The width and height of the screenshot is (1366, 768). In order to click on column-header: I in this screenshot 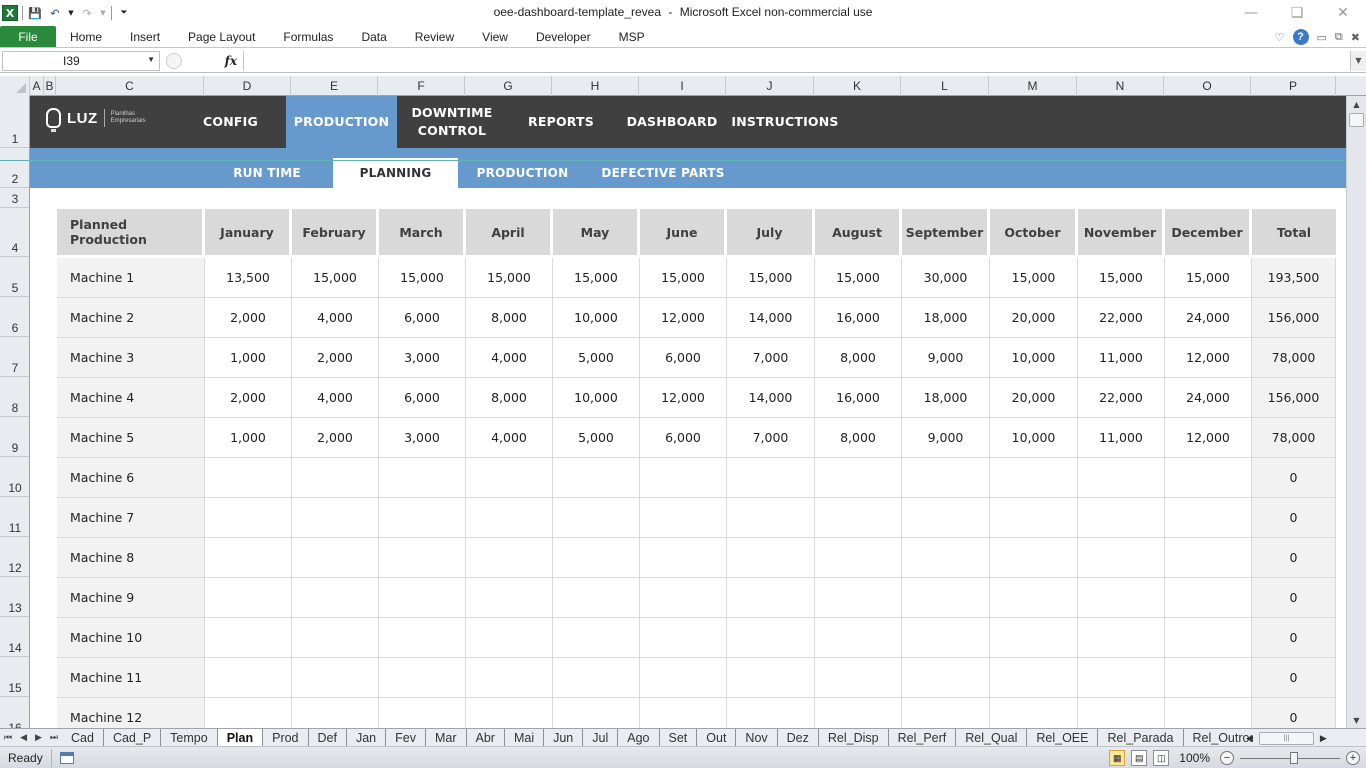, I will do `click(682, 86)`.